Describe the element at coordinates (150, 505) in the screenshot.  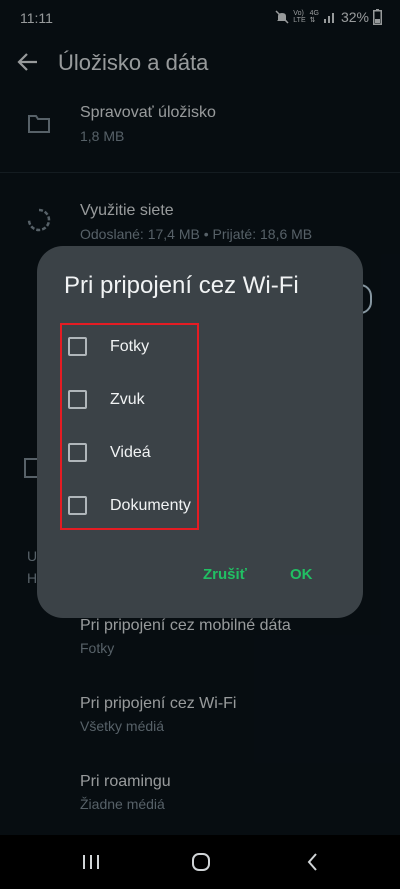
I see `option-label: Dokumenty` at that location.